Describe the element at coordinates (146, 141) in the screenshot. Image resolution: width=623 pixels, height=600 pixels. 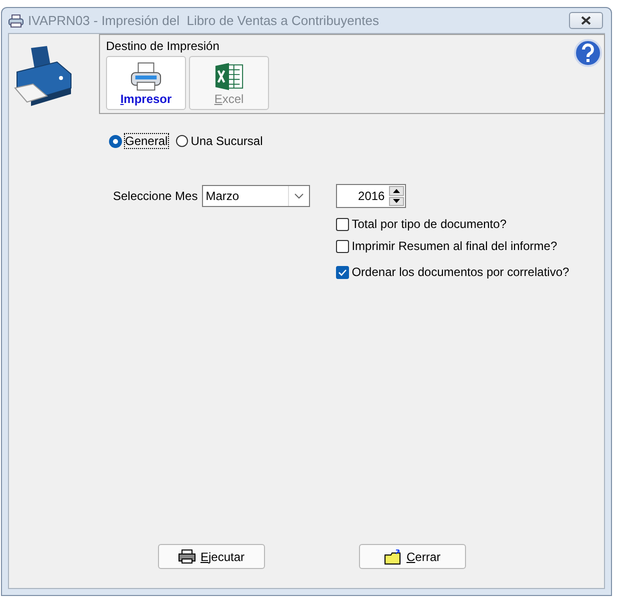
I see `radio-label: General` at that location.